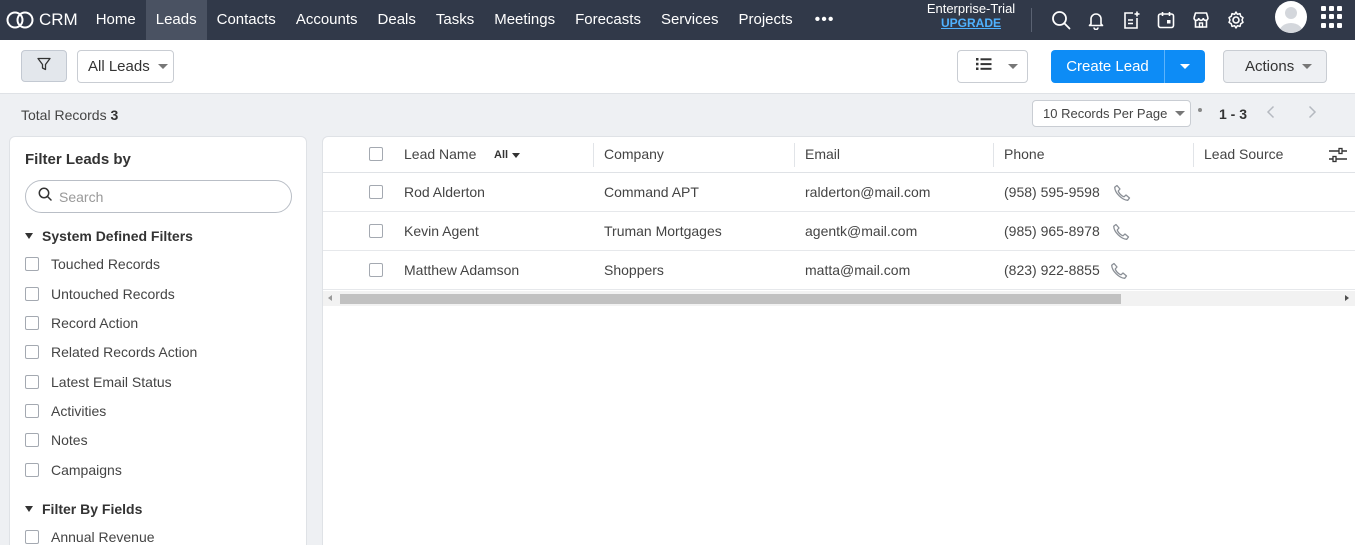 This screenshot has height=545, width=1355. Describe the element at coordinates (1105, 113) in the screenshot. I see `records-per-page-label: 10 Records Per Page` at that location.